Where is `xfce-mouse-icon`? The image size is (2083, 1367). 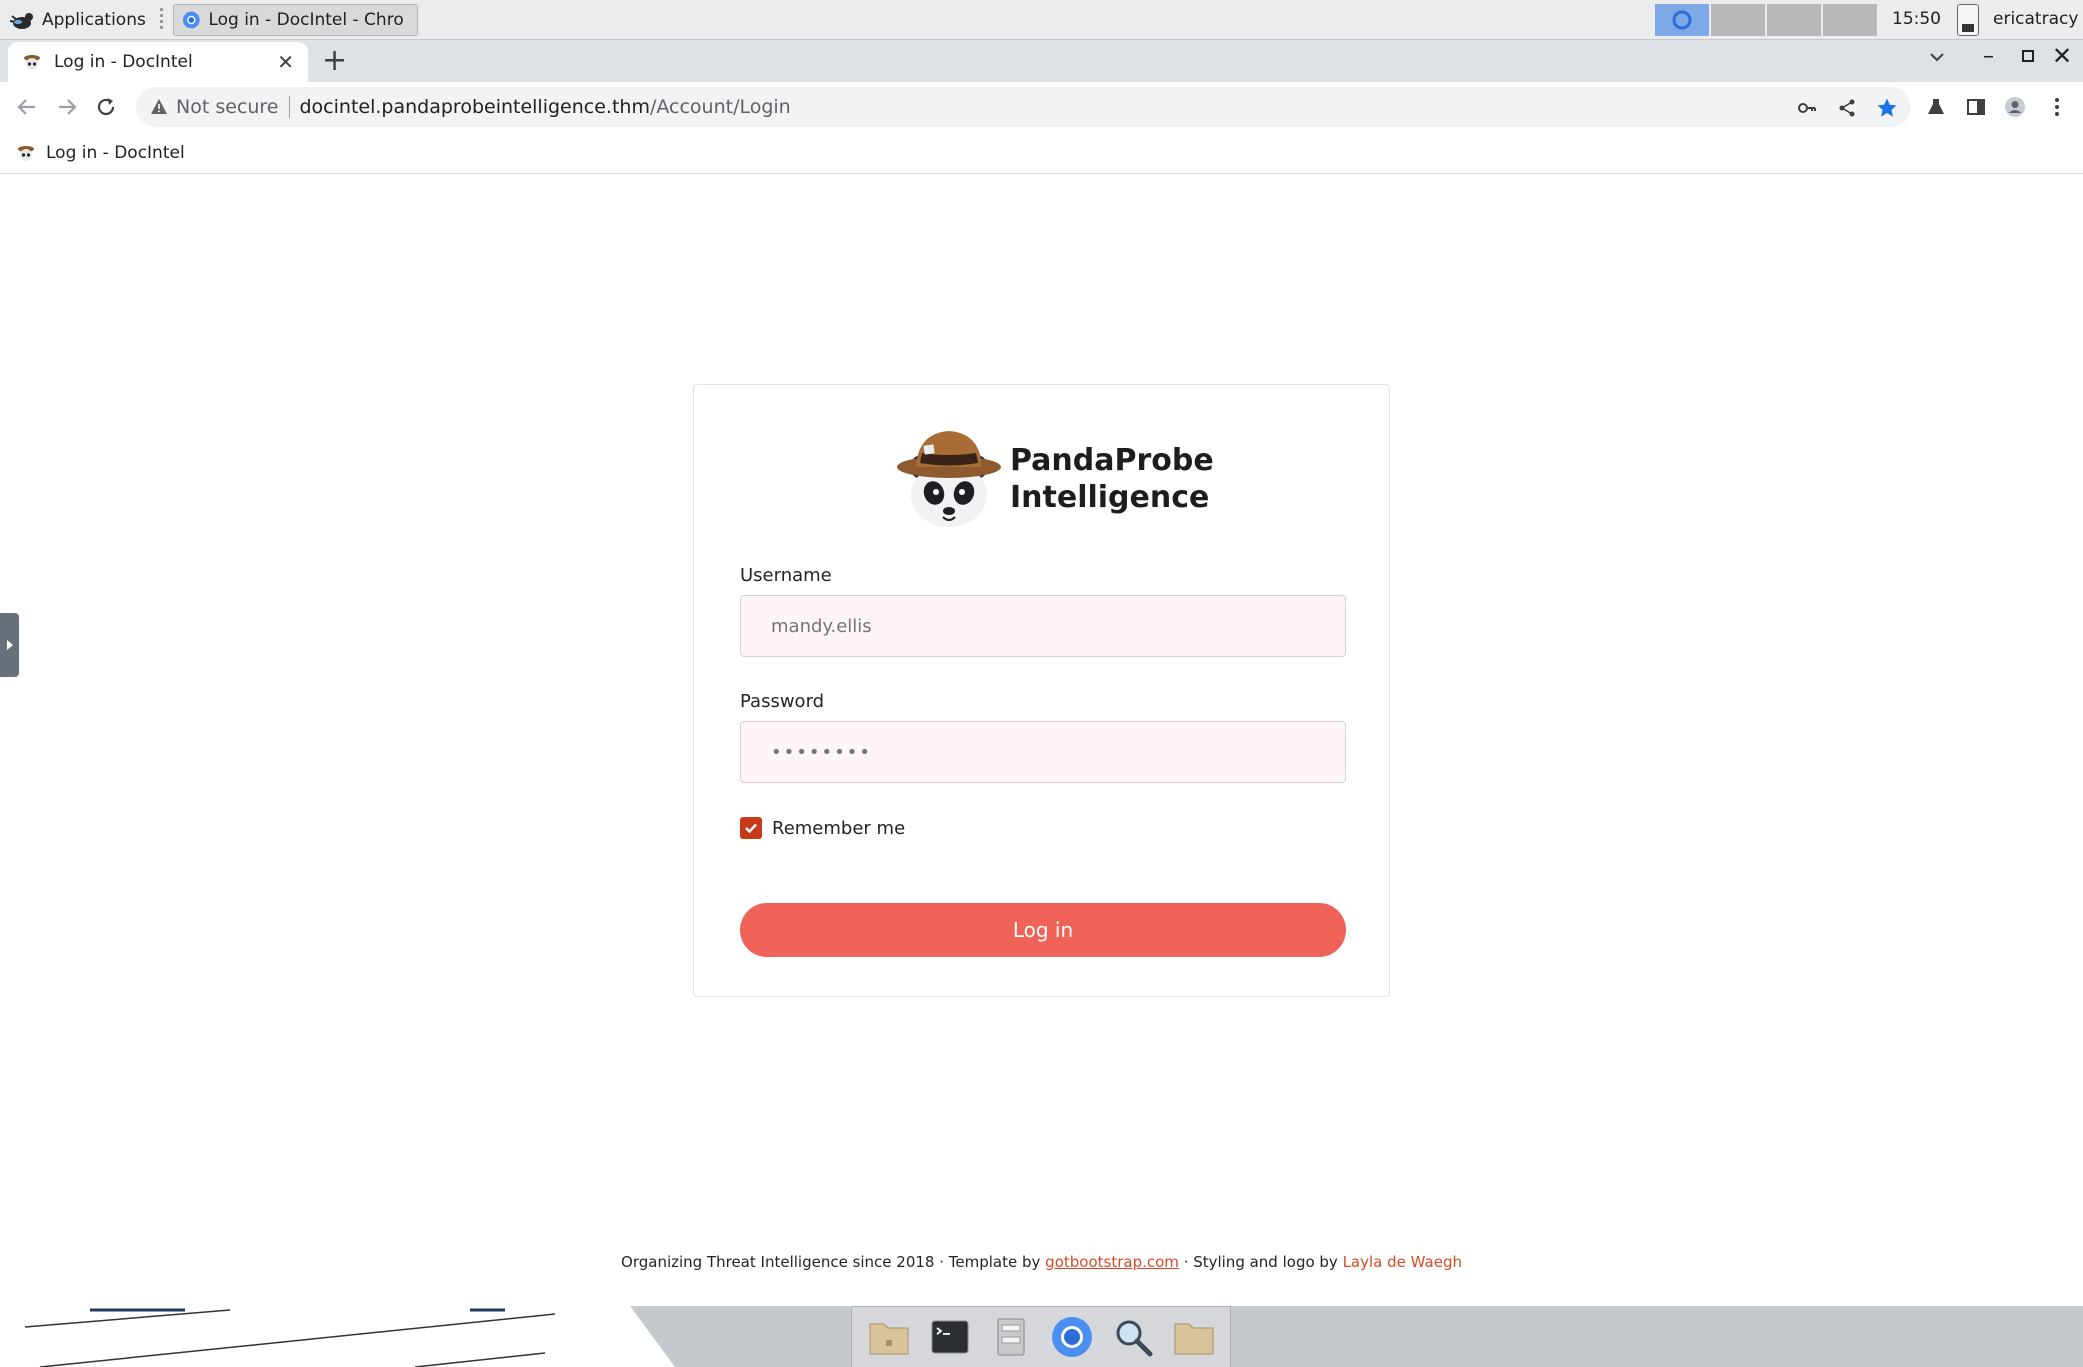 xfce-mouse-icon is located at coordinates (21, 20).